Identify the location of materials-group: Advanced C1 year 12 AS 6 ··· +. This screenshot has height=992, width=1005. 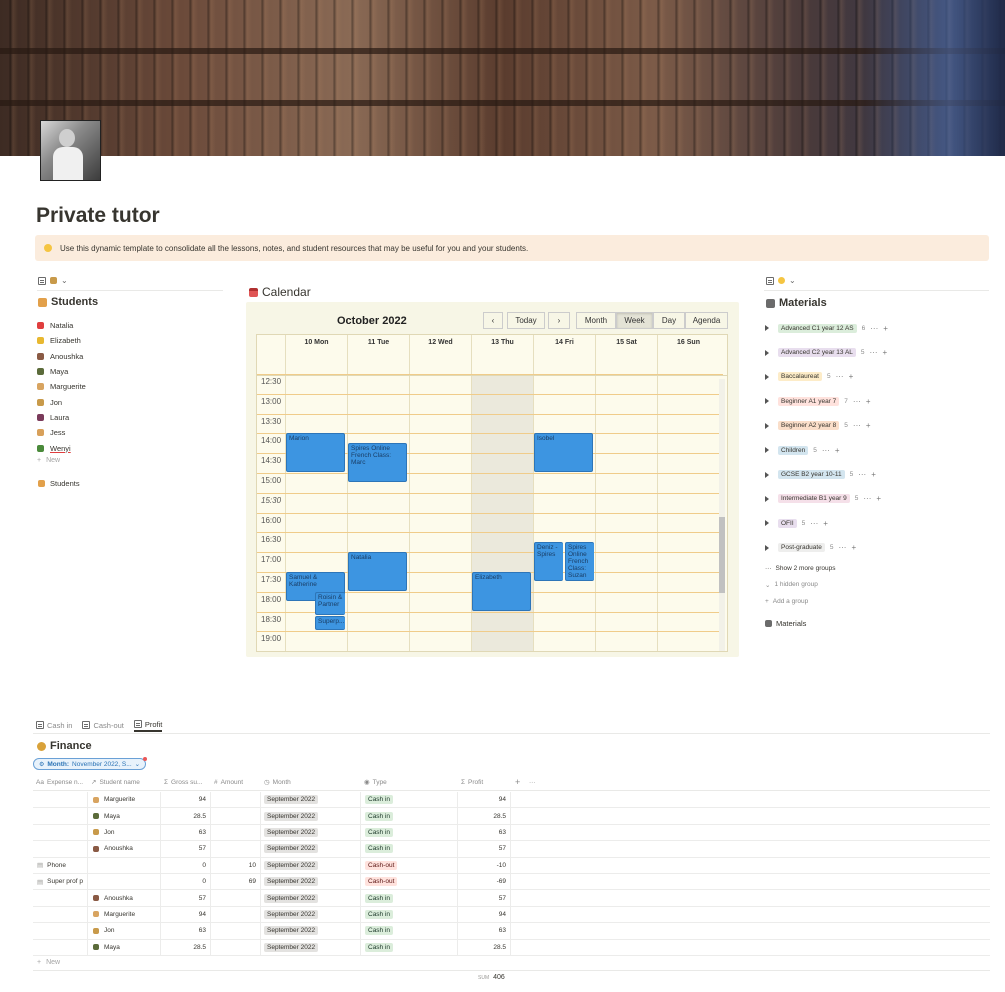
(877, 328).